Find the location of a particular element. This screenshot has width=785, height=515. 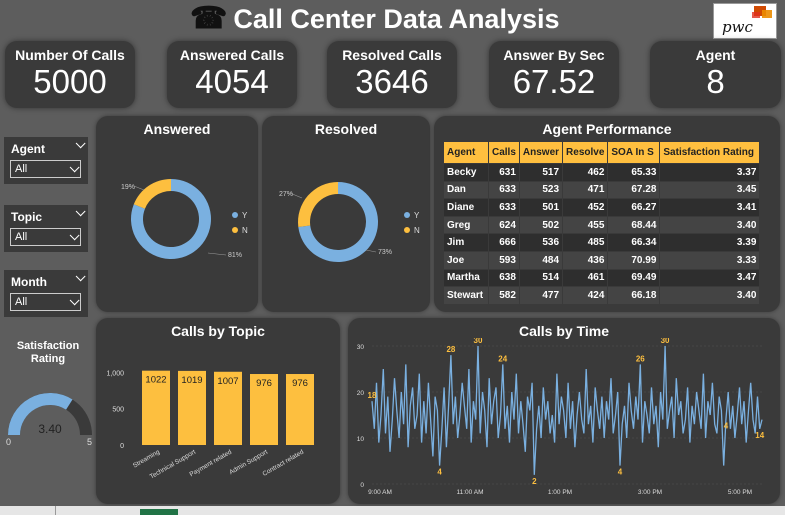

x-tick-label: 11:00 AM is located at coordinates (470, 492).